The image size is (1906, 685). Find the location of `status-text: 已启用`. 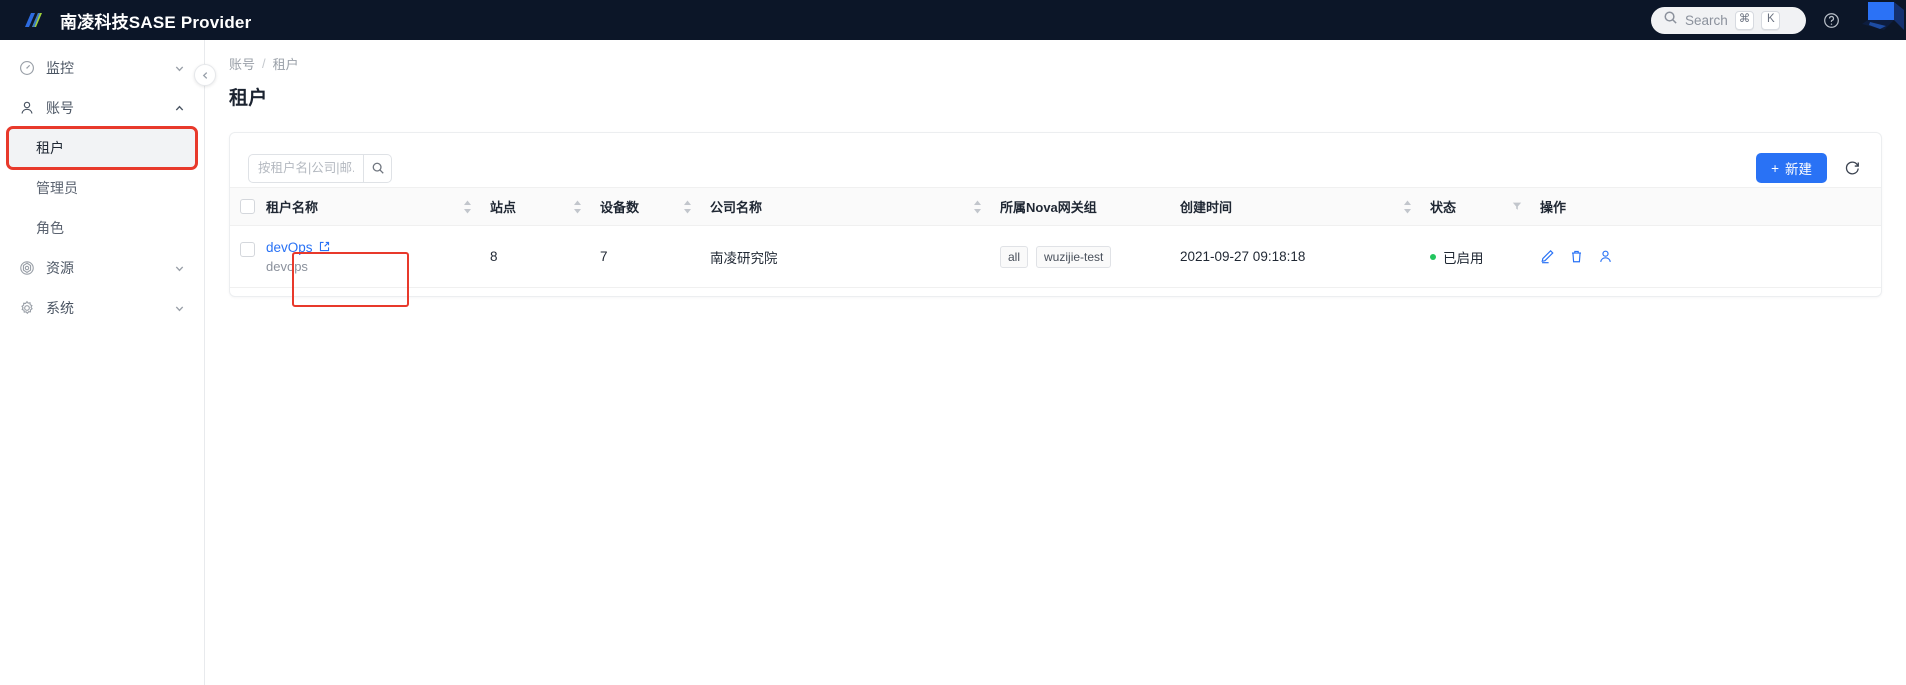

status-text: 已启用 is located at coordinates (1463, 258).